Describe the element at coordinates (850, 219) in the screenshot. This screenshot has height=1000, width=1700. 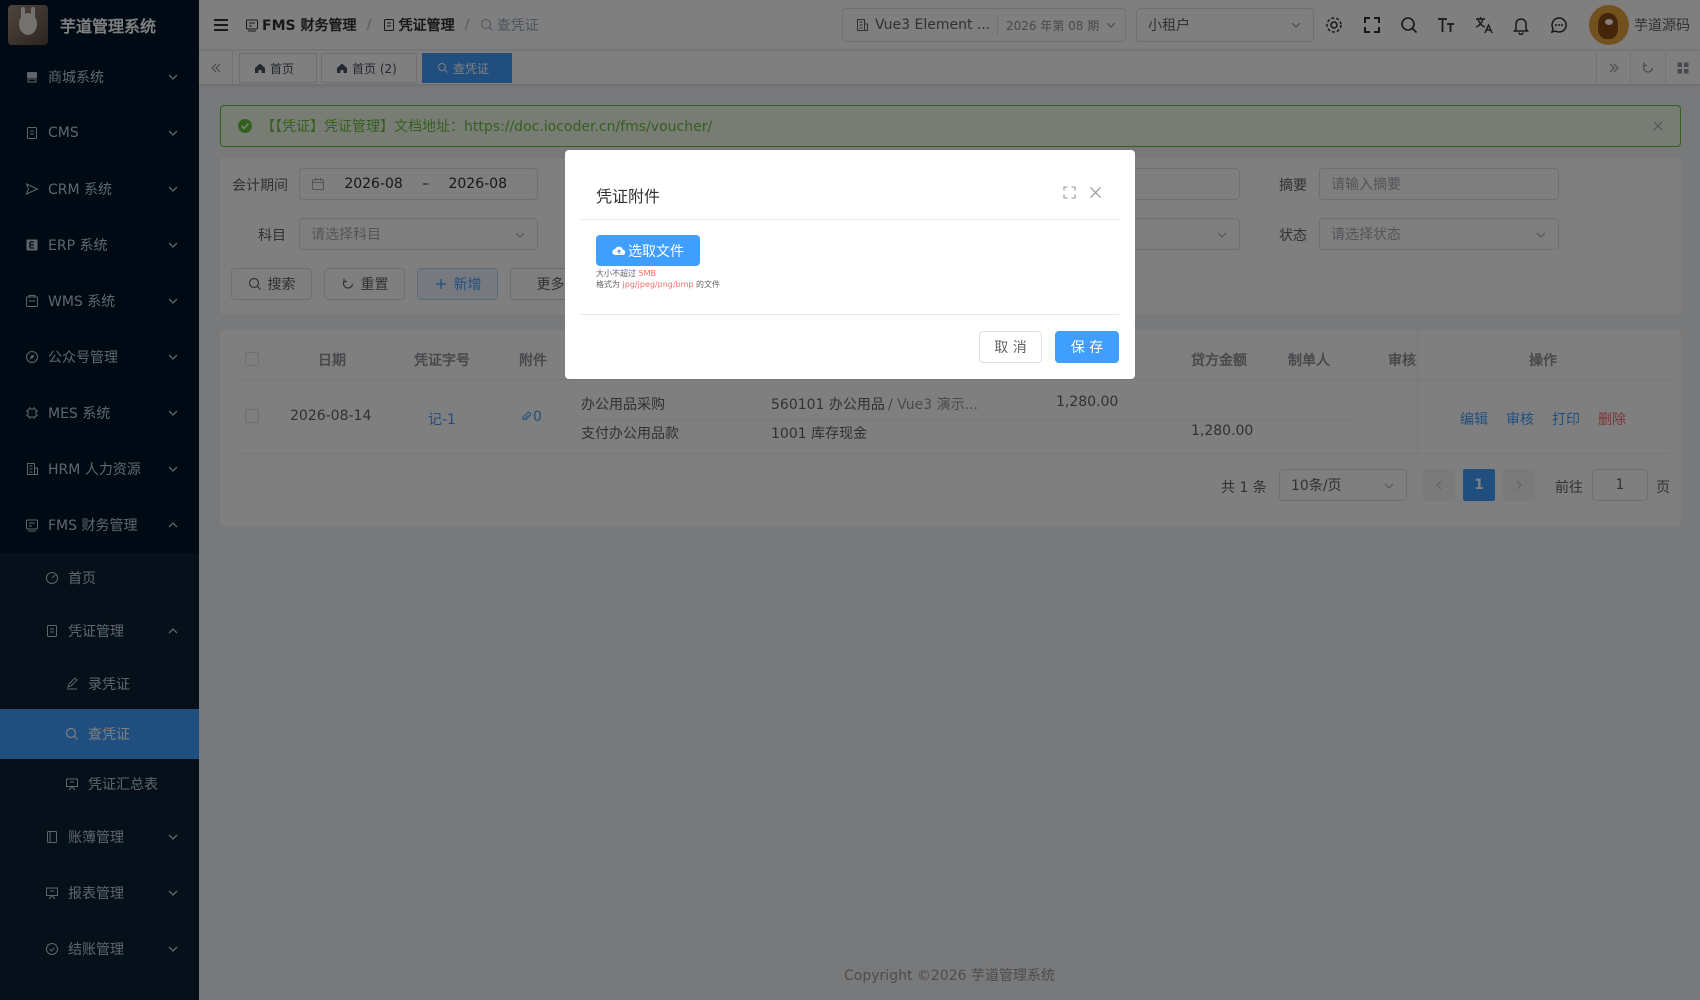
I see `dialog-header-divider` at that location.